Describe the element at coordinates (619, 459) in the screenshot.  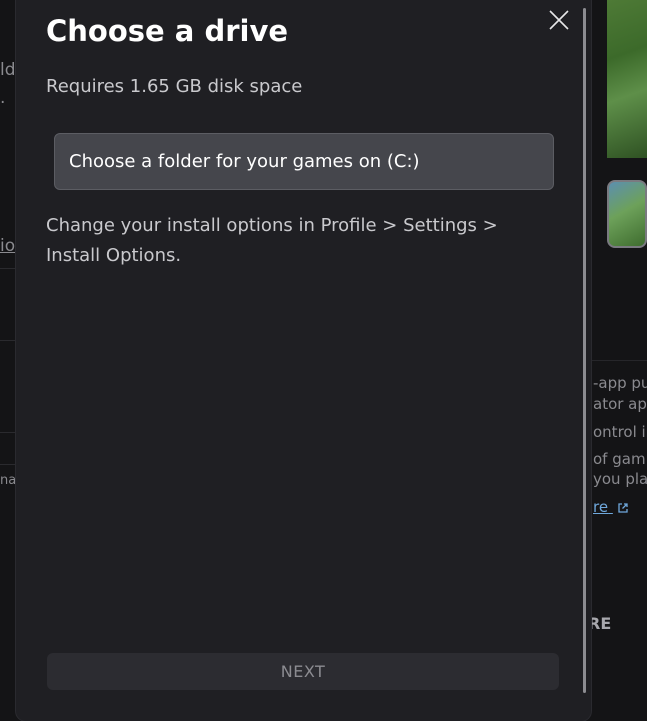
I see `background-text-fragment: of gam` at that location.